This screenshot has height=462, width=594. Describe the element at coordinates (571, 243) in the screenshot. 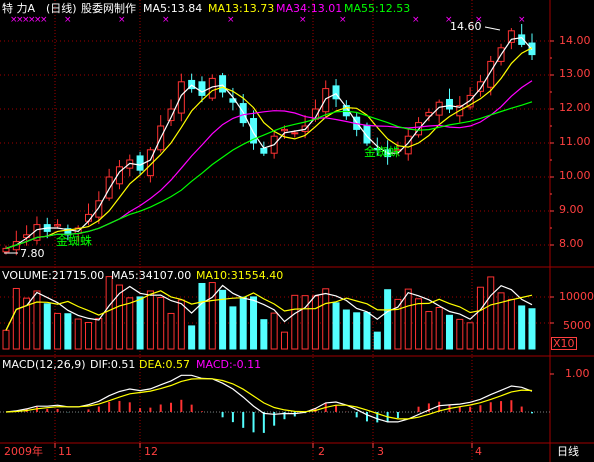

I see `price-tick-8: 8.00` at that location.